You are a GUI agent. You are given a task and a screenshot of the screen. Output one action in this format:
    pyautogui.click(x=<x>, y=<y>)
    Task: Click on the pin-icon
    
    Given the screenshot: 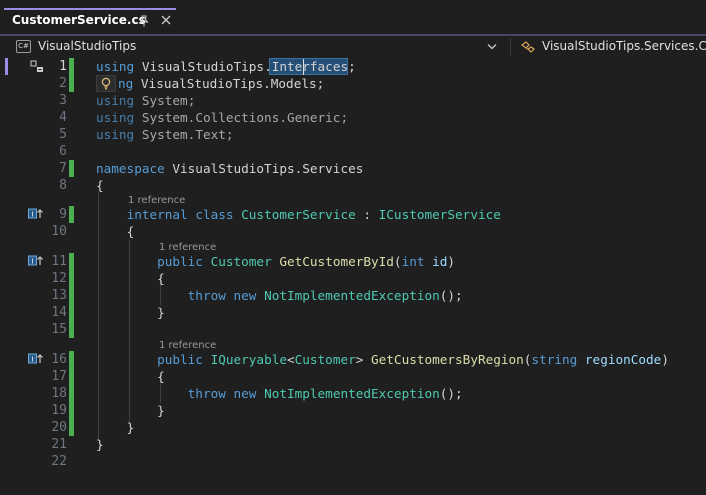 What is the action you would take?
    pyautogui.click(x=144, y=21)
    